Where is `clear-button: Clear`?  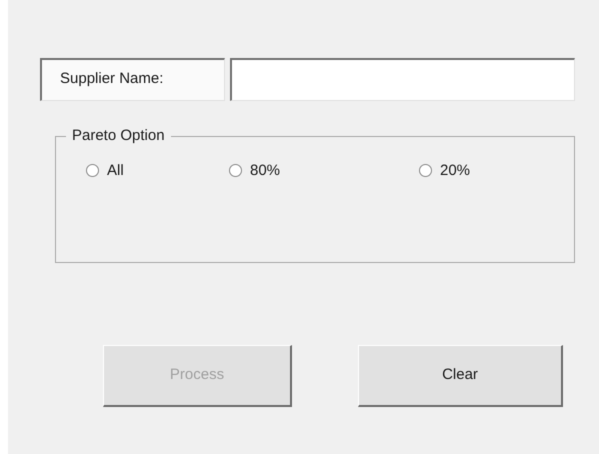 clear-button: Clear is located at coordinates (460, 376).